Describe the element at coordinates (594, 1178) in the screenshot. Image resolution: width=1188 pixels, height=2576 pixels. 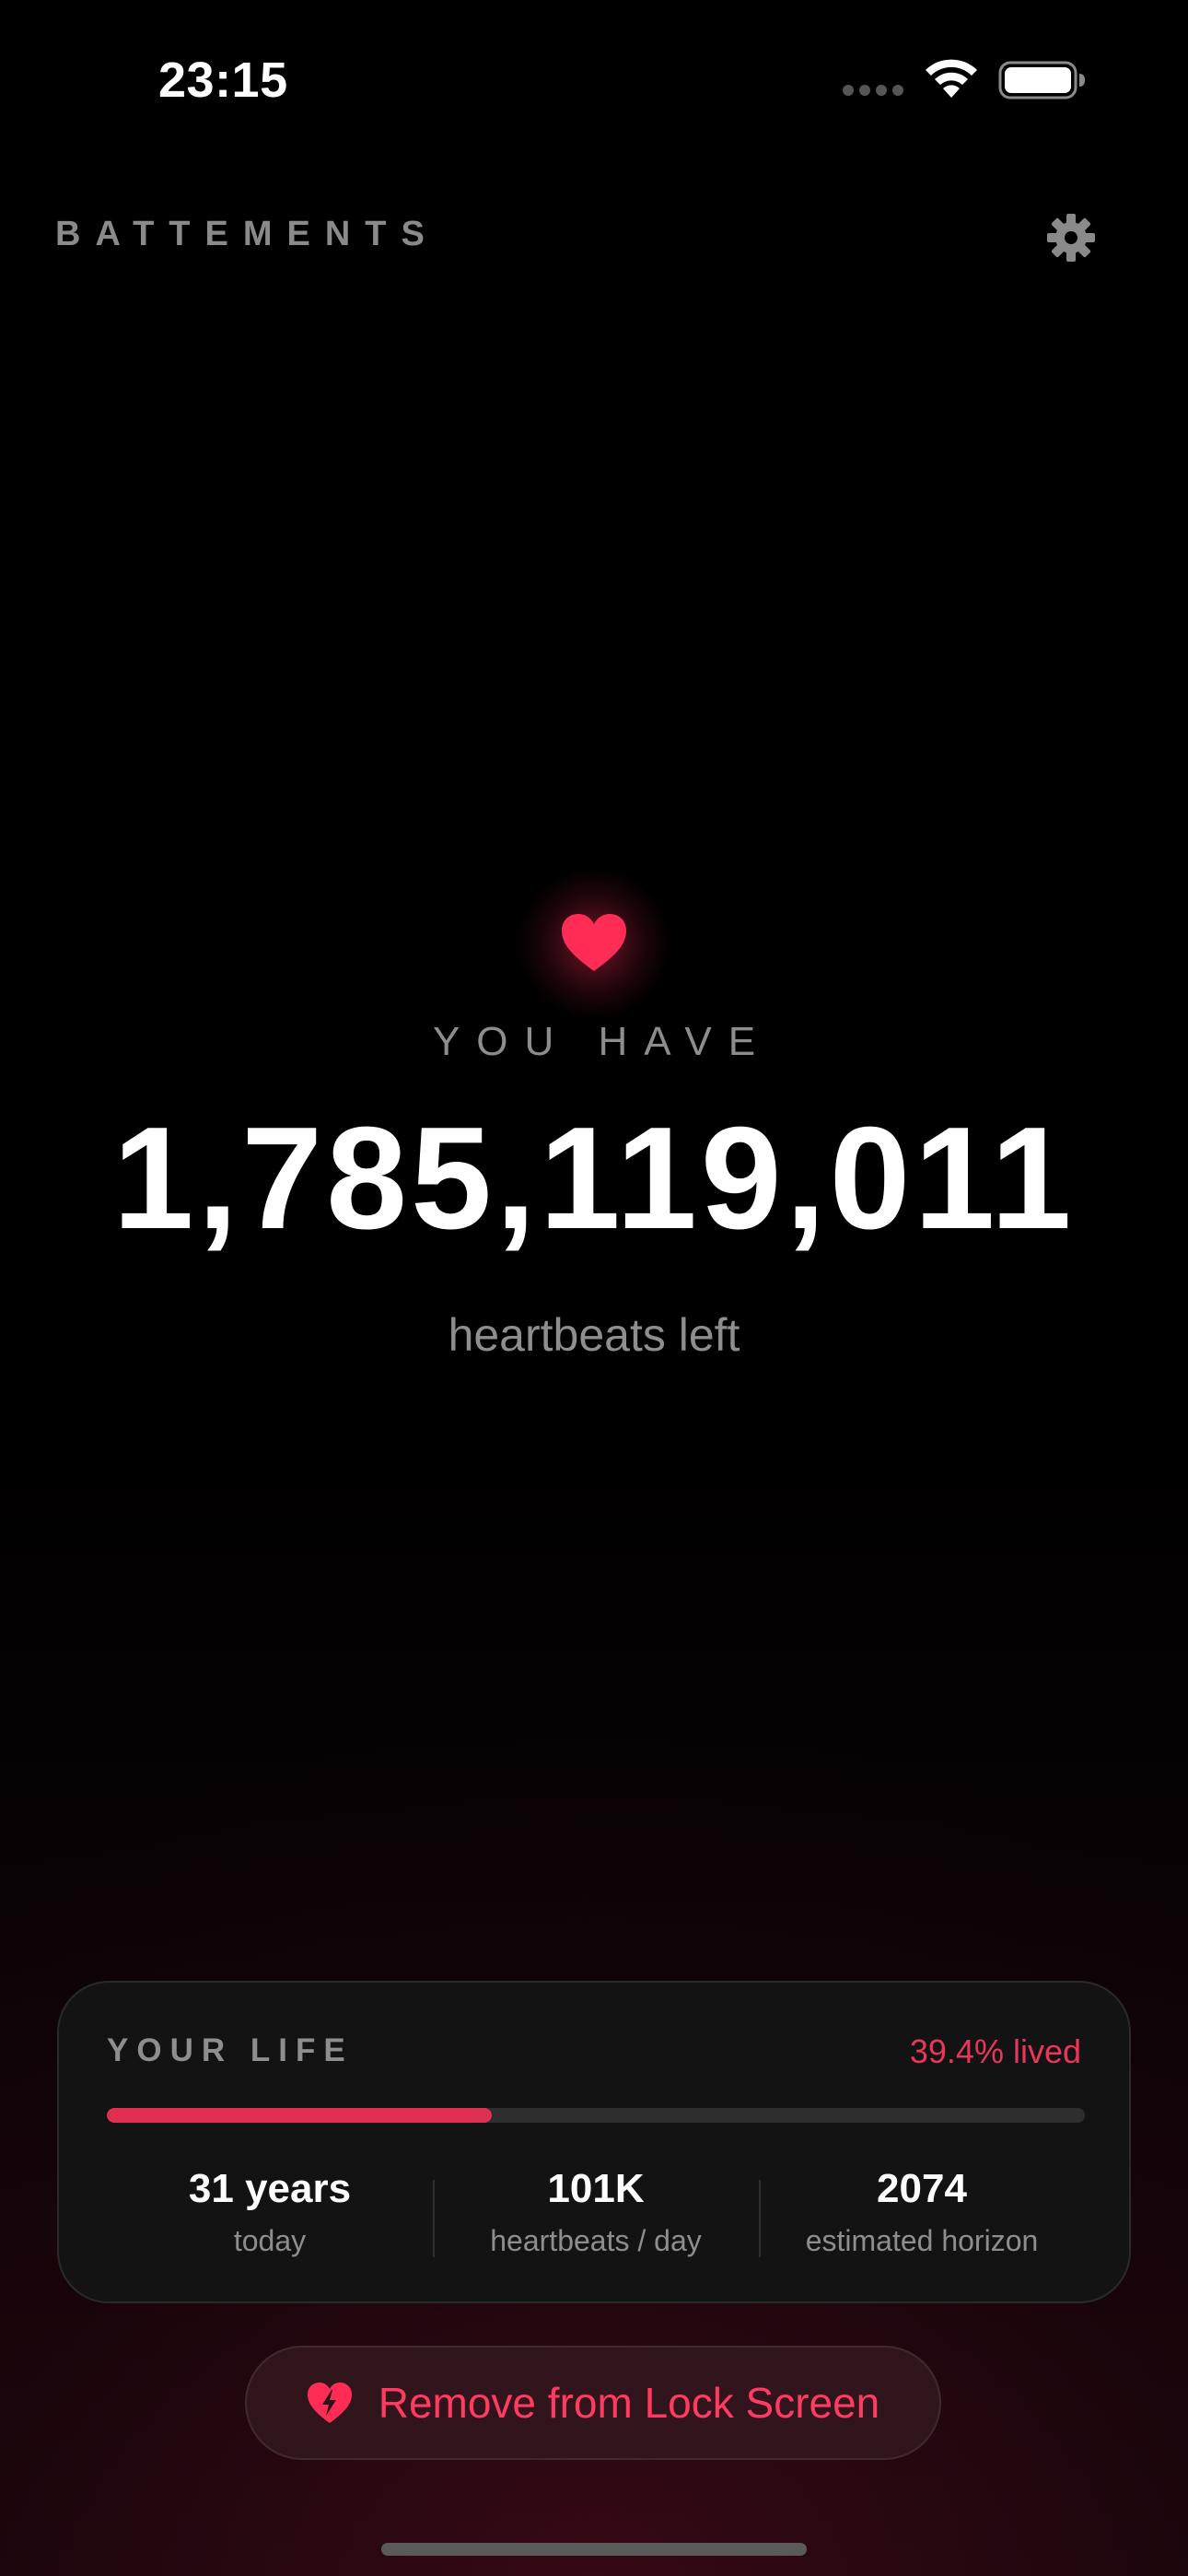
I see `heartbeats-left-count: 1,785,119,011` at that location.